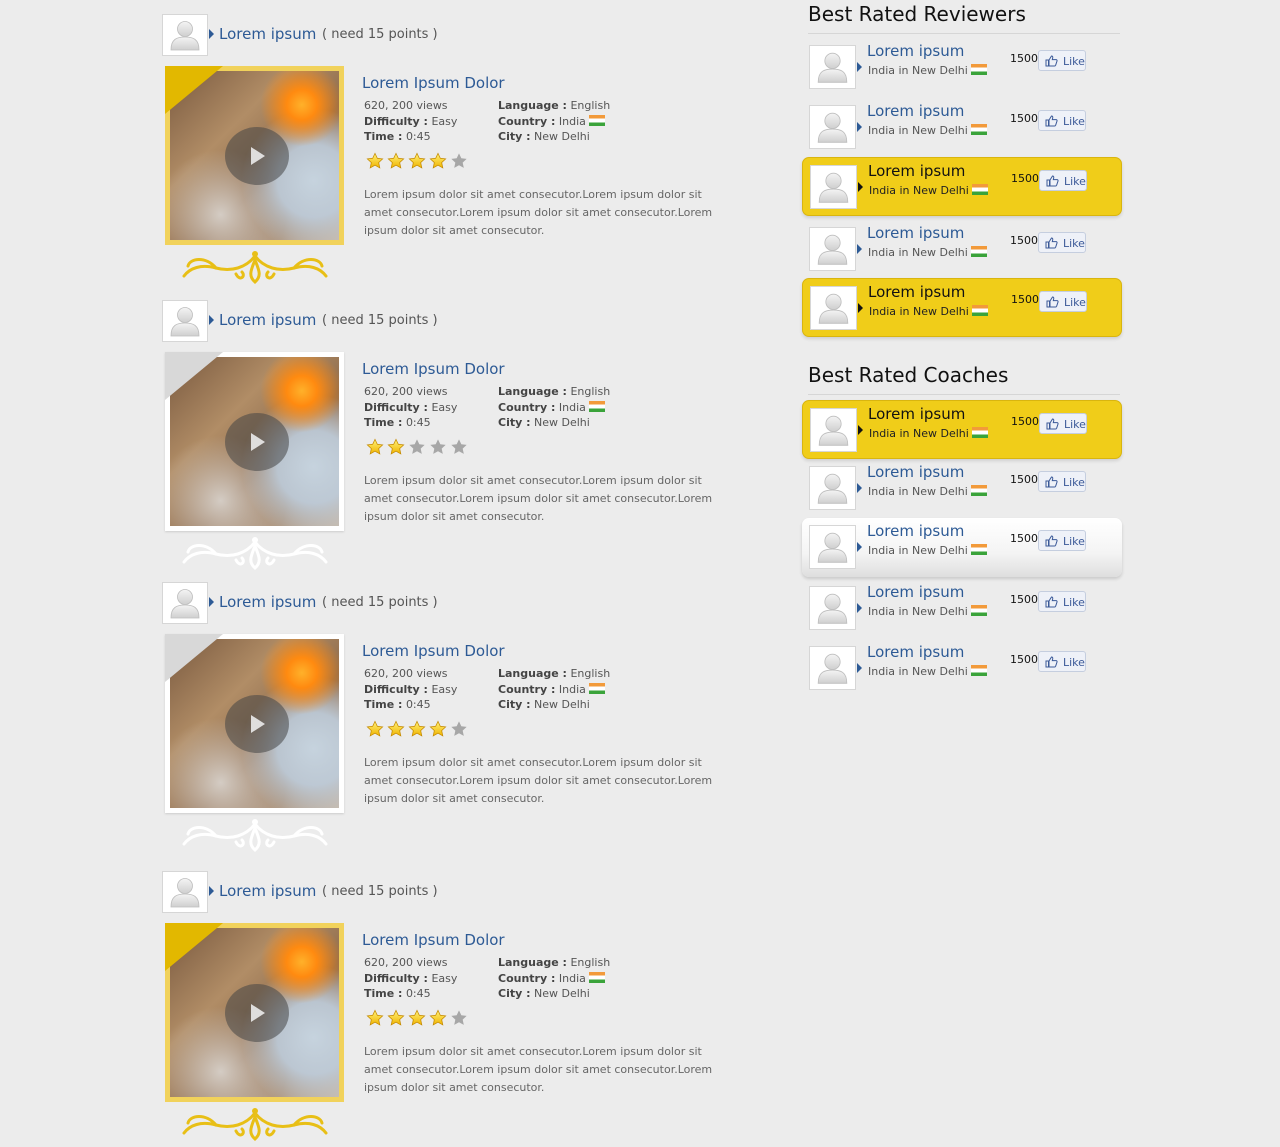 The image size is (1280, 1147). I want to click on corner-ribbon, so click(194, 90).